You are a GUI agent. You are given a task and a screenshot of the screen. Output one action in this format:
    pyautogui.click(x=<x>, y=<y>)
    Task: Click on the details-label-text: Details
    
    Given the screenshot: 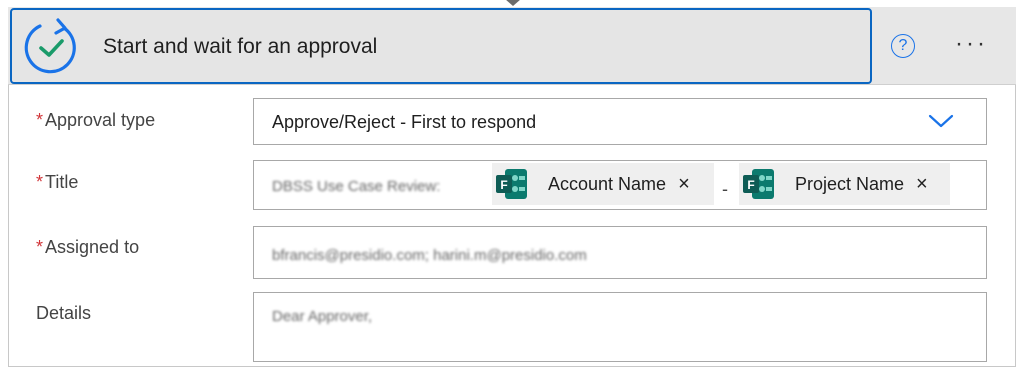 What is the action you would take?
    pyautogui.click(x=64, y=313)
    